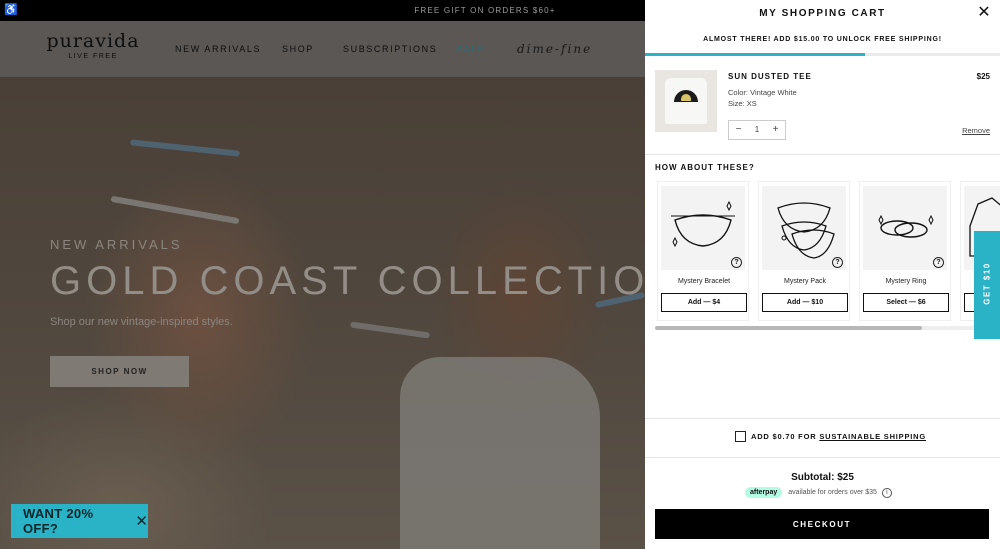 The height and width of the screenshot is (549, 1000). What do you see at coordinates (762, 92) in the screenshot?
I see `cart-item-color: Color: Vintage White` at bounding box center [762, 92].